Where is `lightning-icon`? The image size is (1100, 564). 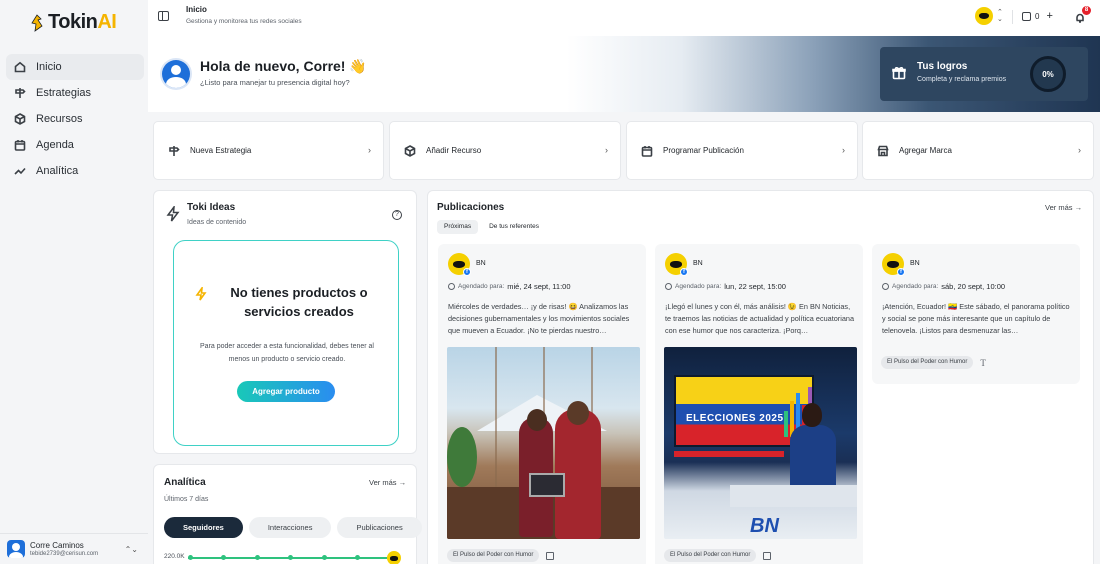 lightning-icon is located at coordinates (201, 293).